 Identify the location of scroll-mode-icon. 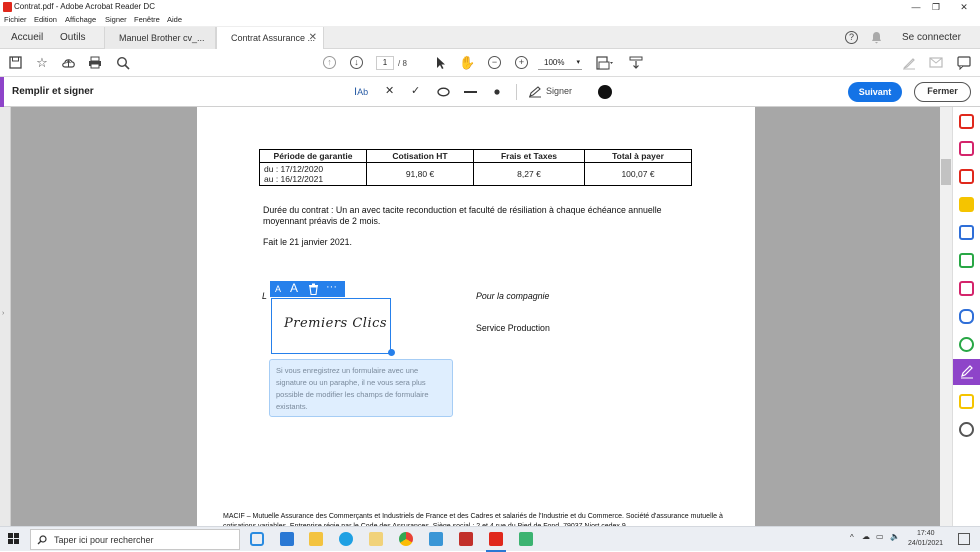
(636, 63).